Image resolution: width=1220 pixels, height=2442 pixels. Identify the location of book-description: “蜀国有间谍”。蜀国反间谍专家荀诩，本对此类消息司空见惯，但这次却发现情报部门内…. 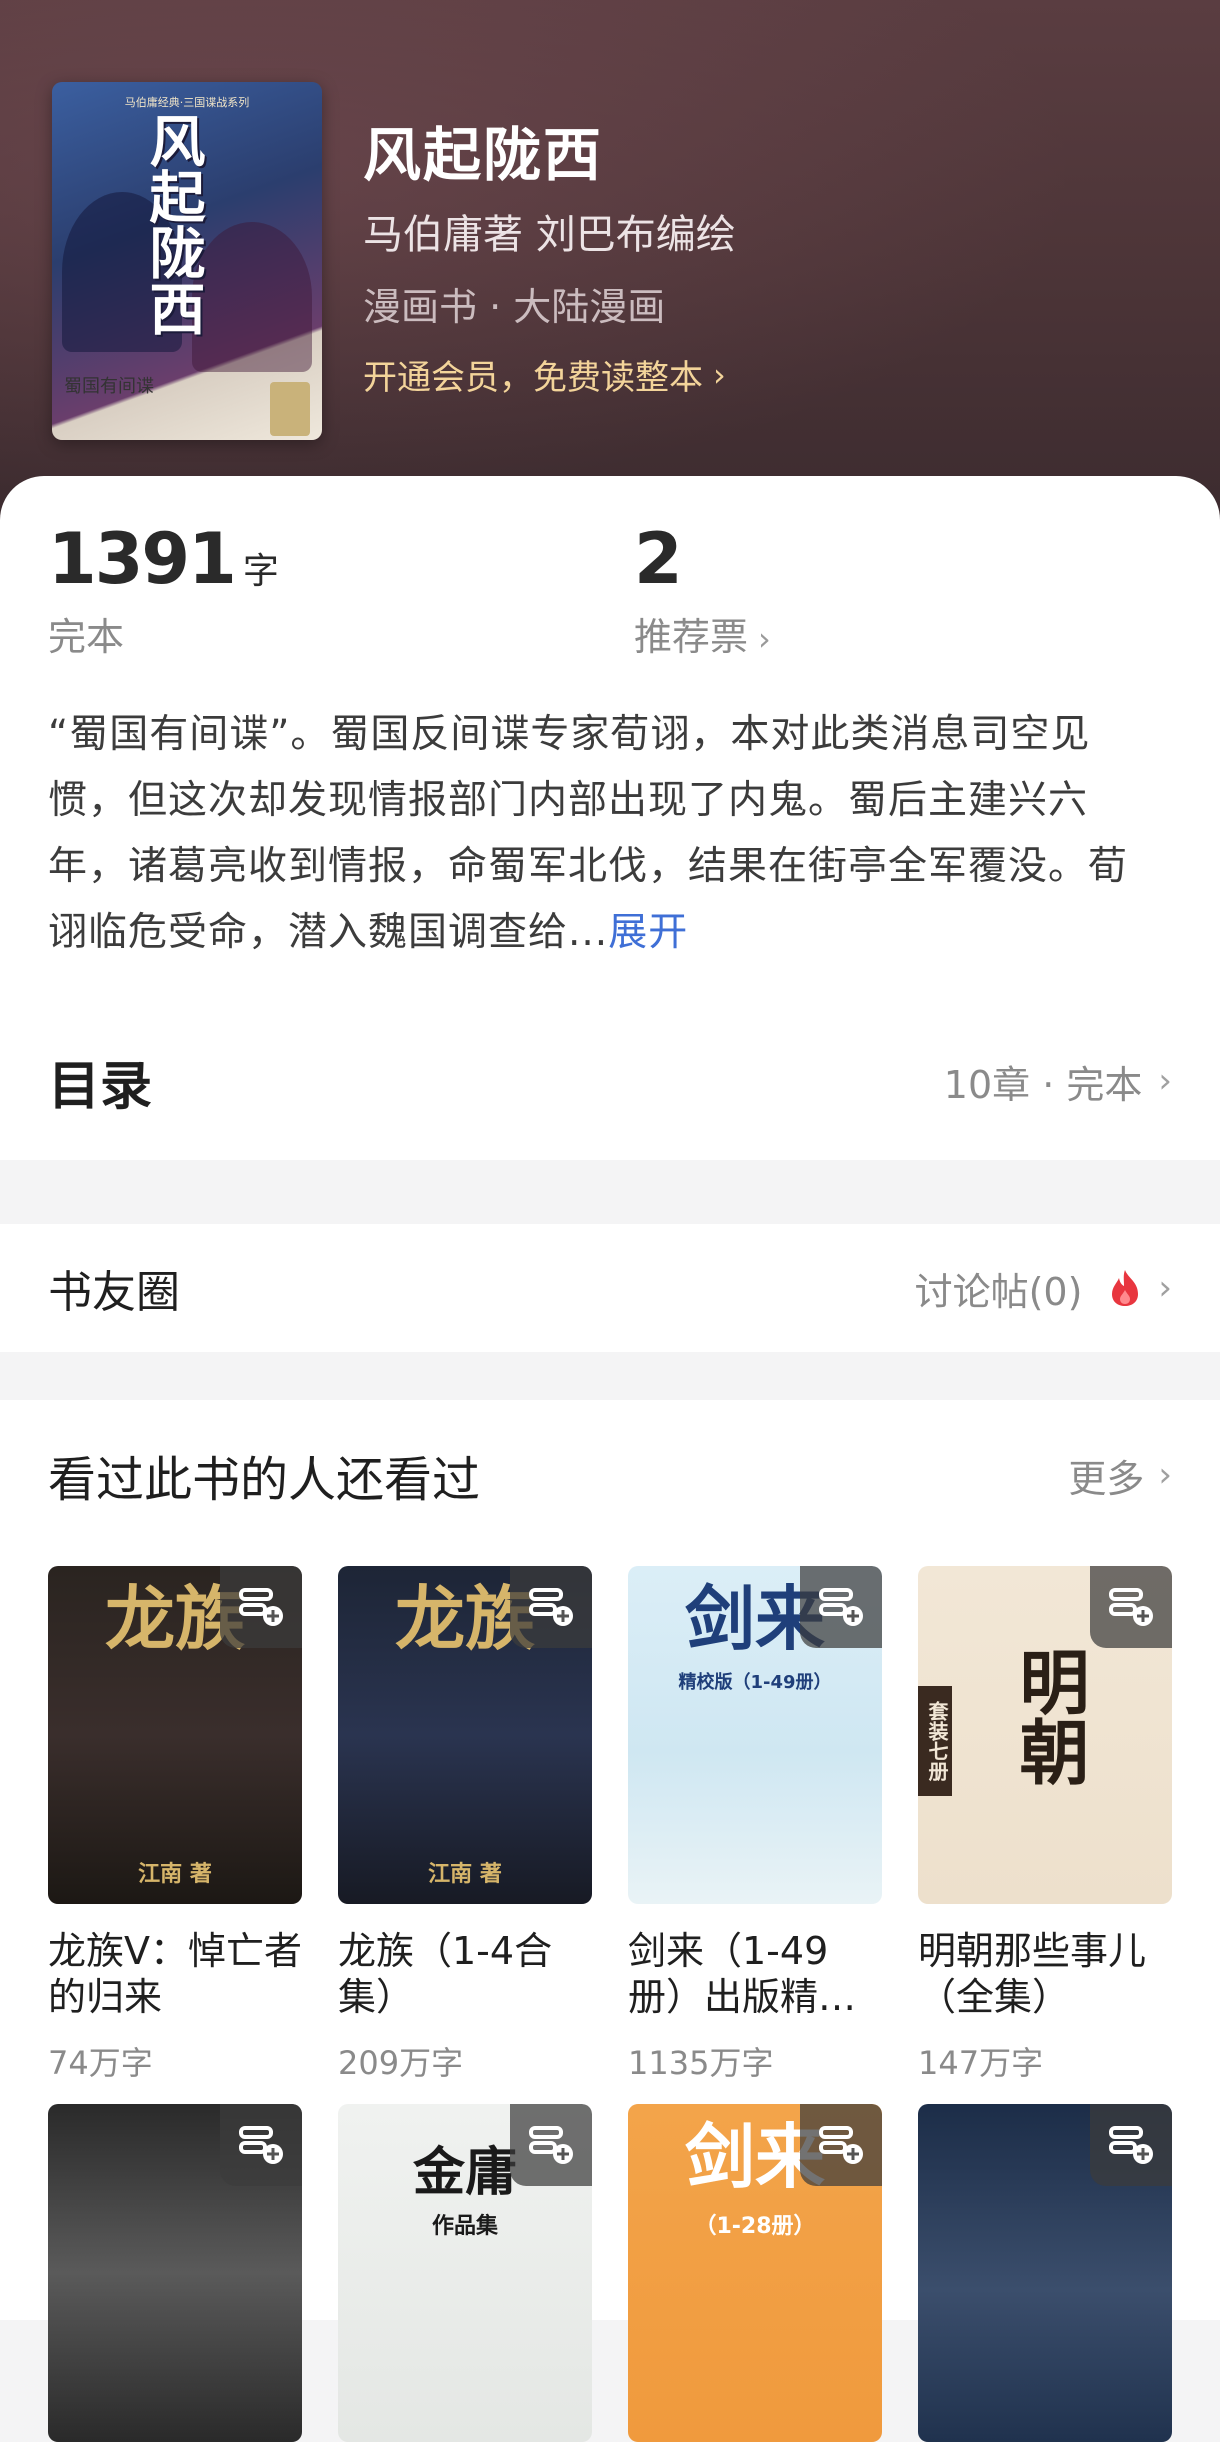
(593, 834).